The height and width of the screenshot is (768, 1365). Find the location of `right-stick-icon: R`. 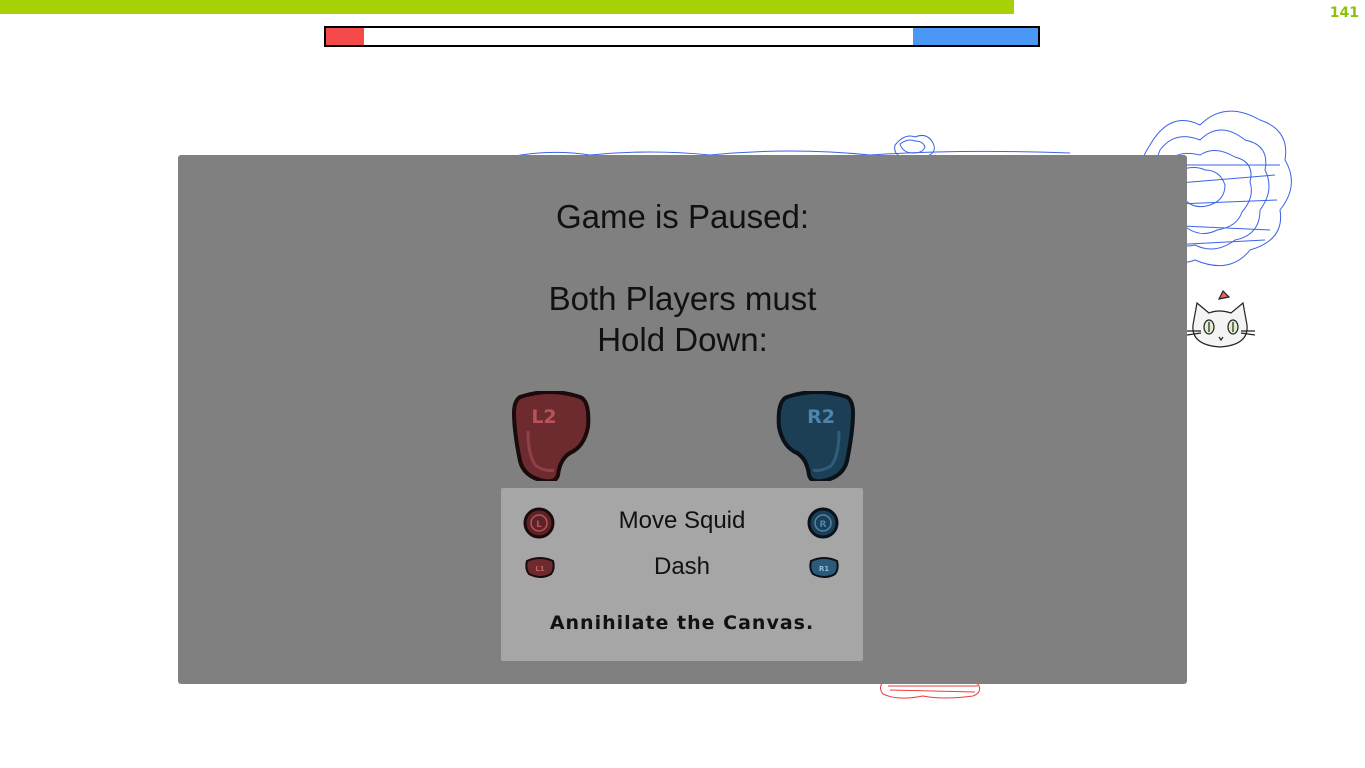

right-stick-icon: R is located at coordinates (823, 523).